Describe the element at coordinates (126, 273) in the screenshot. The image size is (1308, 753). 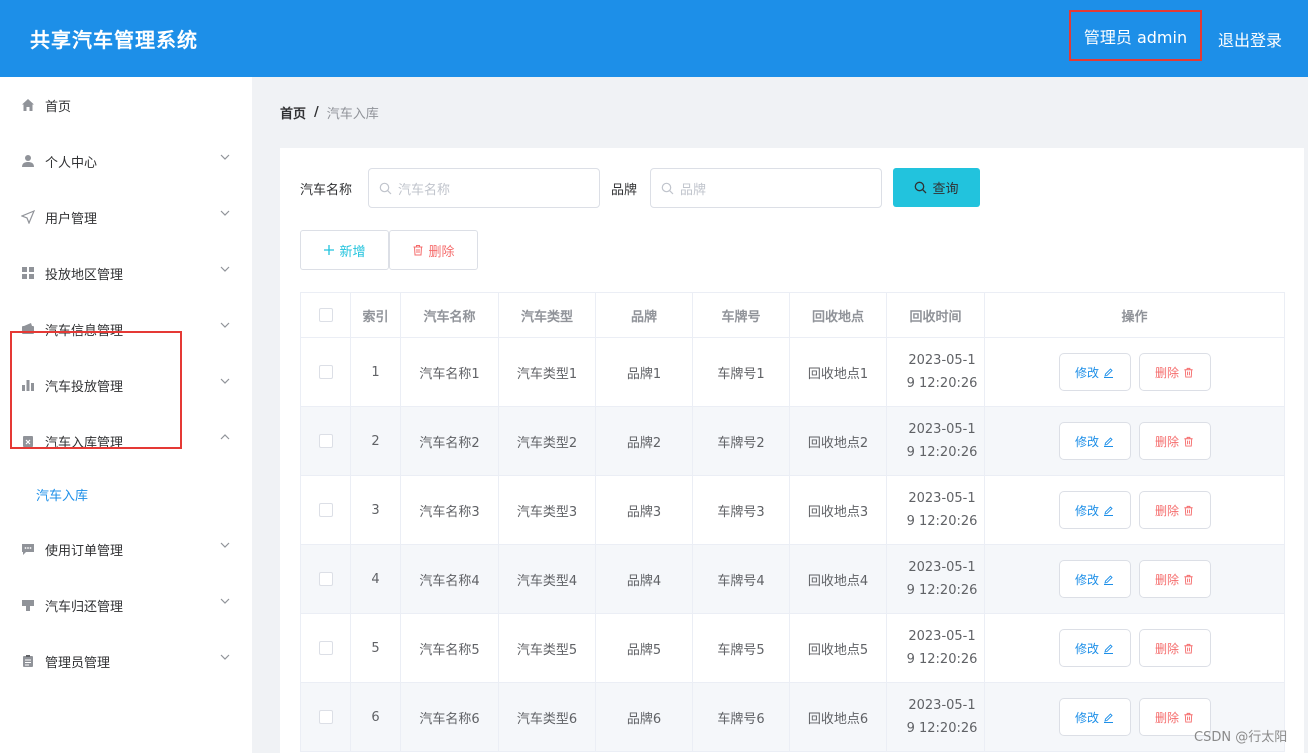
I see `sidebar-item-regions: 投放地区管理` at that location.